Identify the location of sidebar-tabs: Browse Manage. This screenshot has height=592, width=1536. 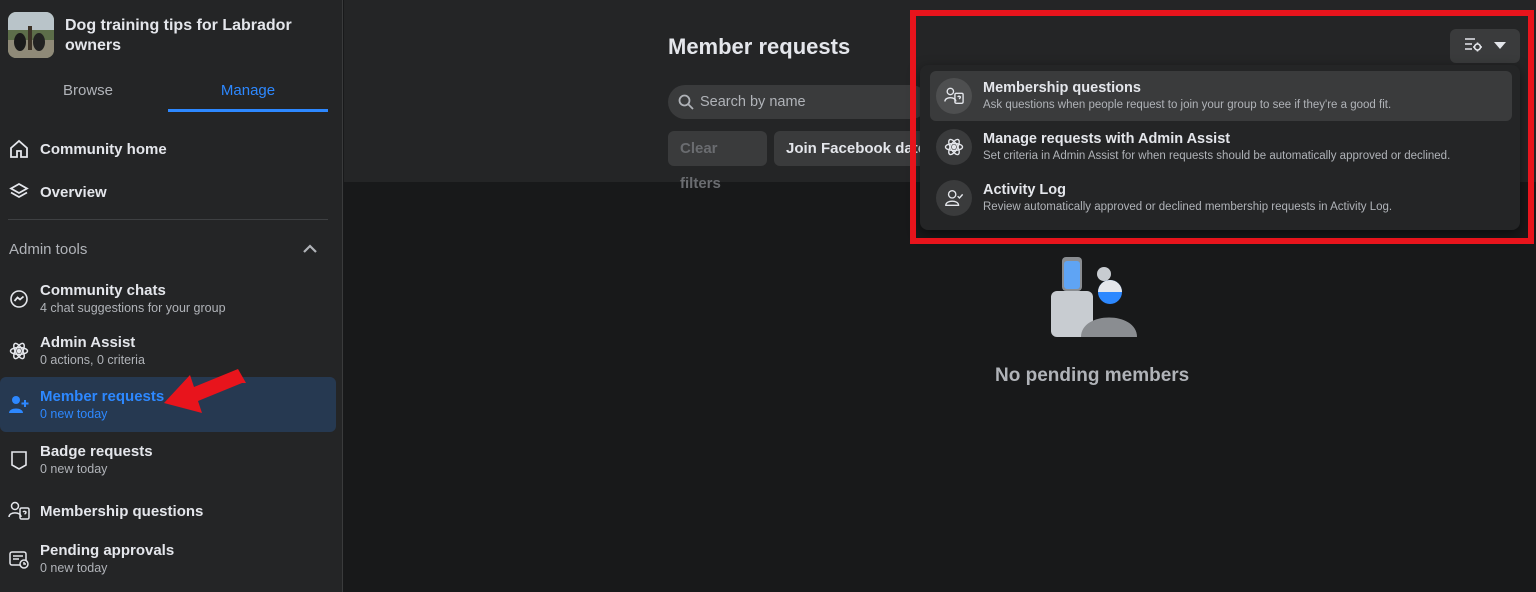
(168, 92).